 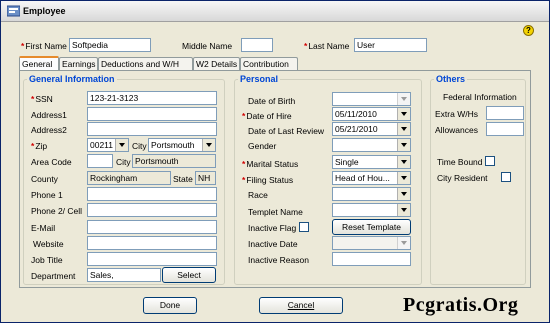 What do you see at coordinates (124, 275) in the screenshot?
I see `department-input: Sales,` at bounding box center [124, 275].